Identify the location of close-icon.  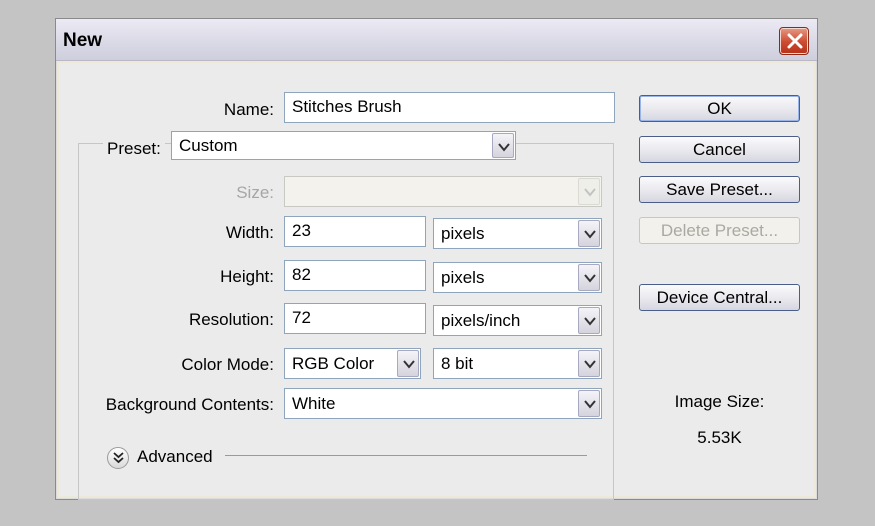
(795, 41).